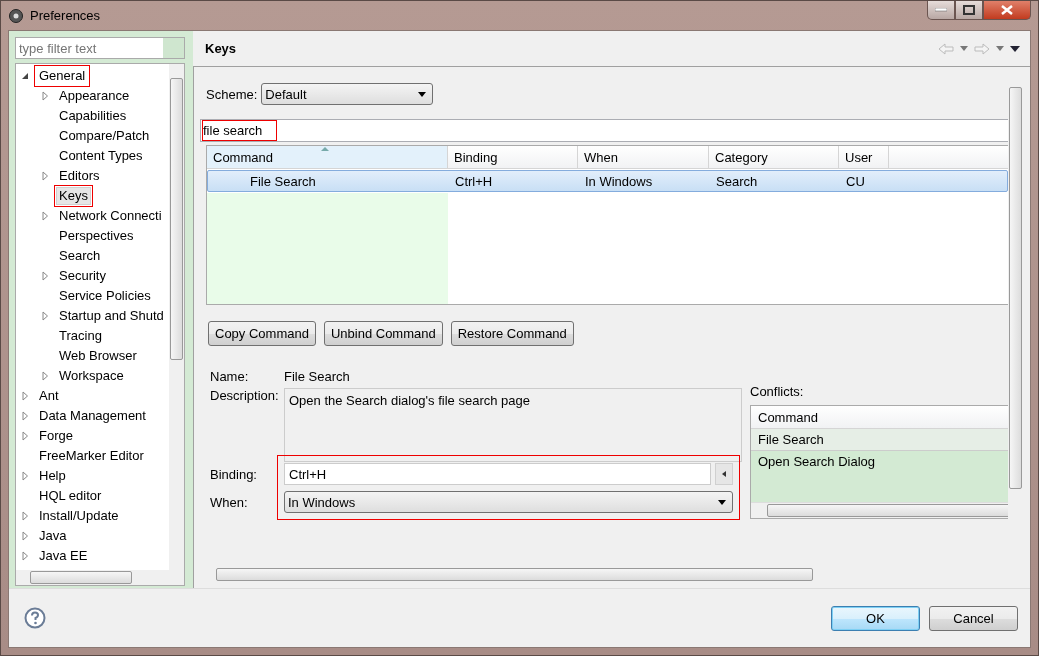 The image size is (1039, 656). What do you see at coordinates (1015, 48) in the screenshot?
I see `view-menu-icon` at bounding box center [1015, 48].